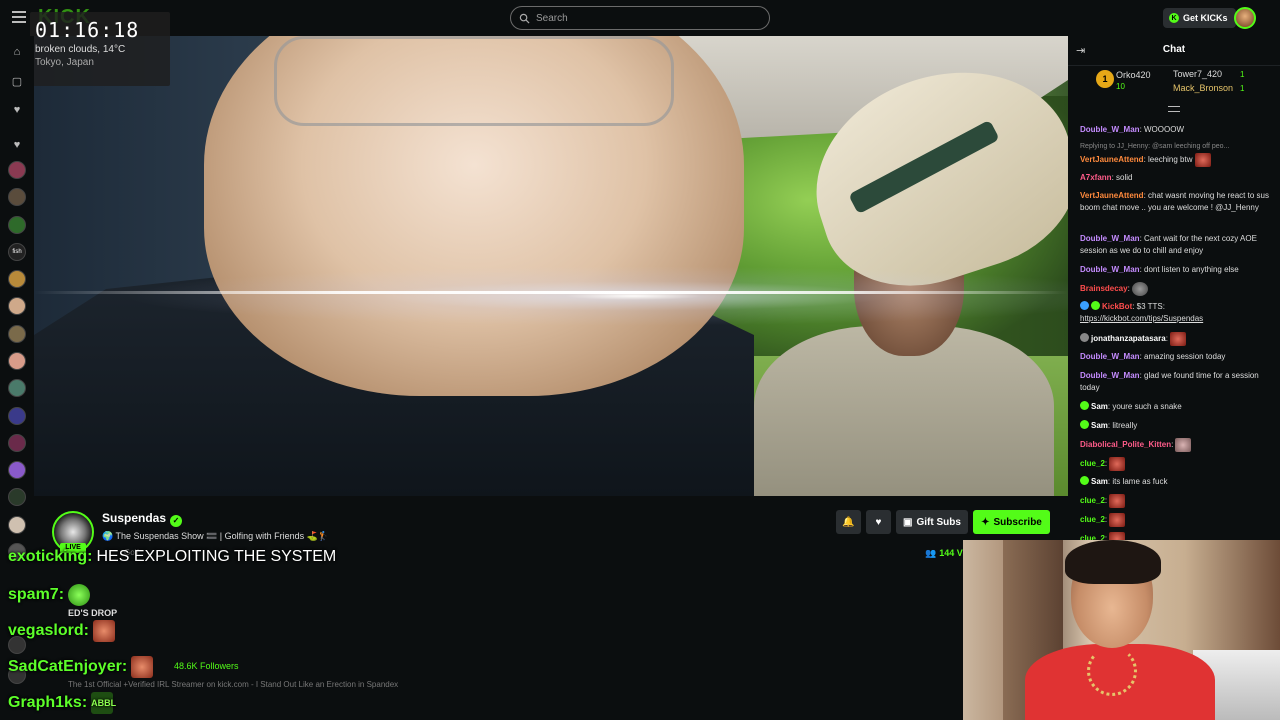 The width and height of the screenshot is (1280, 720). Describe the element at coordinates (1133, 75) in the screenshot. I see `gifter-name: Orko420` at that location.